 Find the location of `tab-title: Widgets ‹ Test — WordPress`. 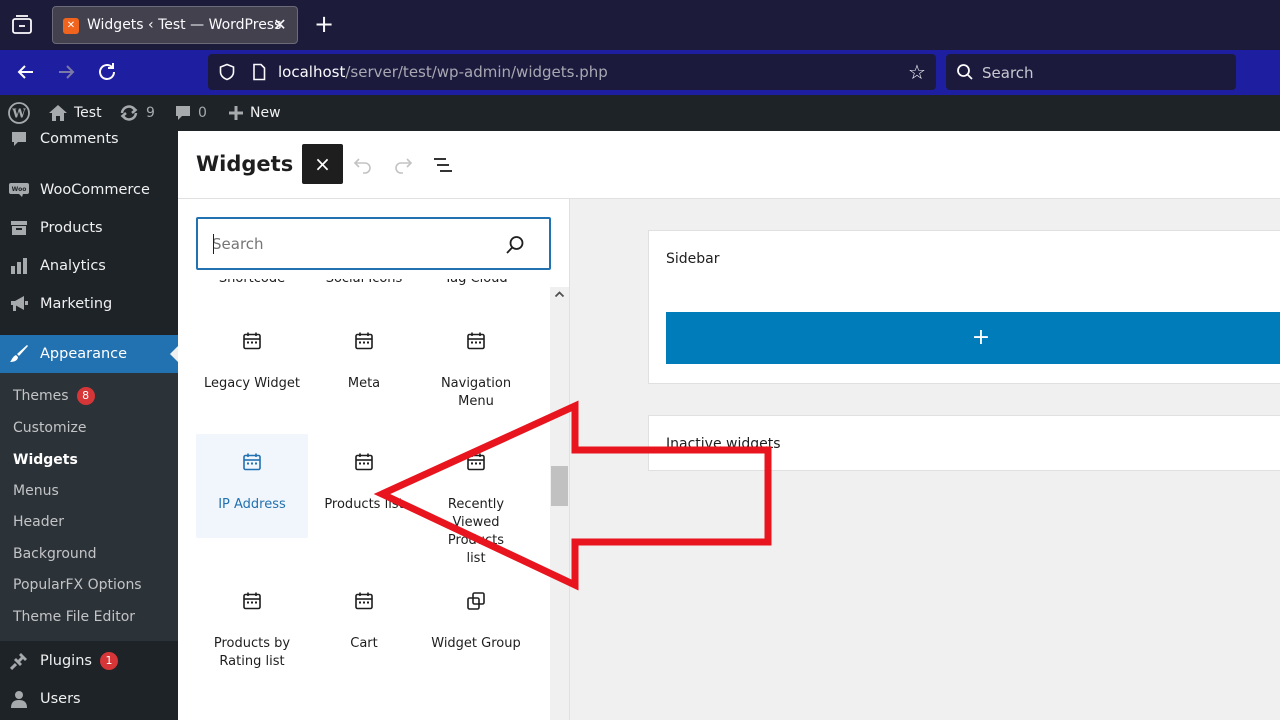

tab-title: Widgets ‹ Test — WordPress is located at coordinates (184, 25).